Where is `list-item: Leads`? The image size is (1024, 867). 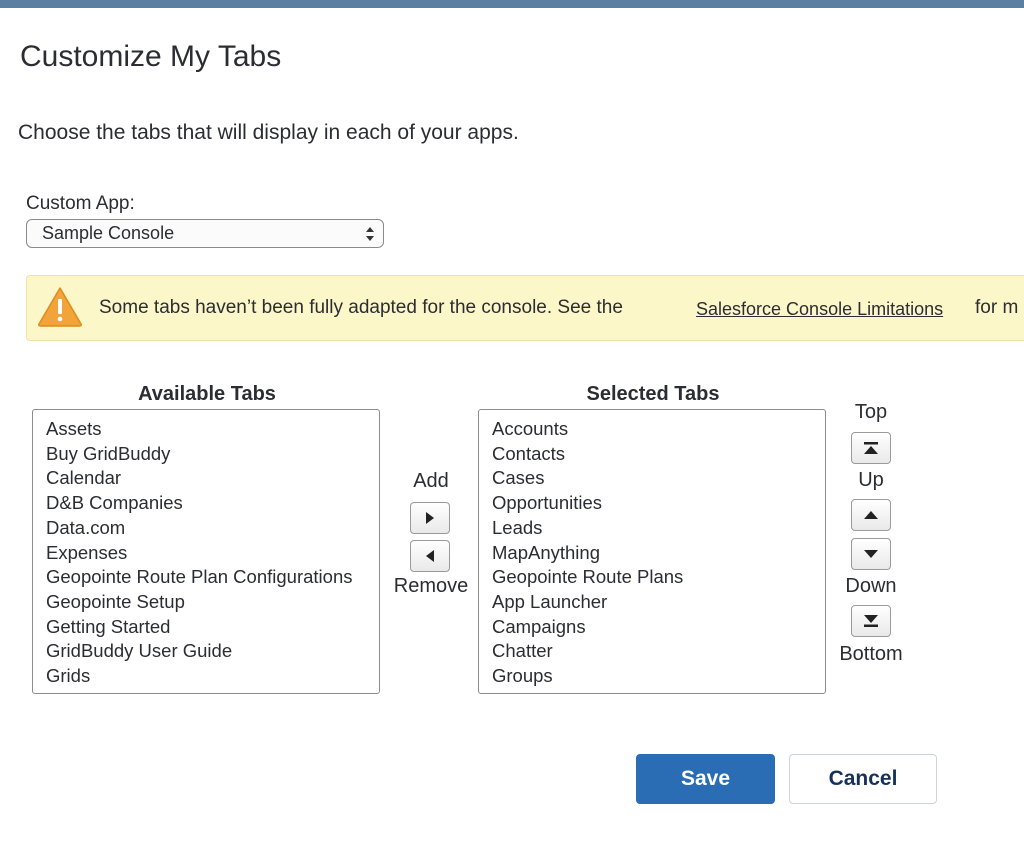
list-item: Leads is located at coordinates (658, 528).